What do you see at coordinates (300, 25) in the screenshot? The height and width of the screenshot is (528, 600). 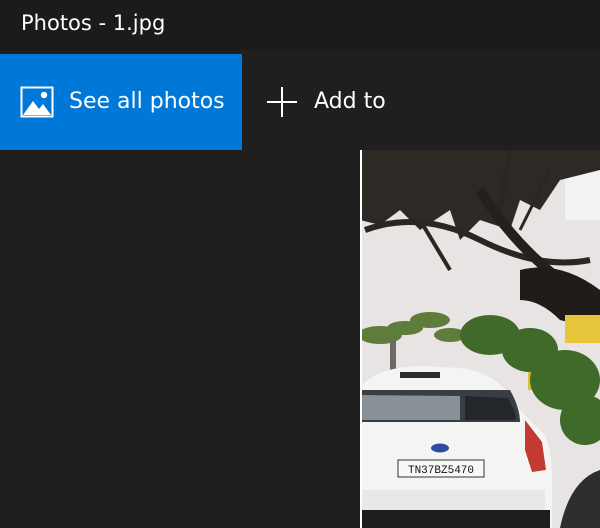 I see `title-bar: Photos - 1.jpg` at bounding box center [300, 25].